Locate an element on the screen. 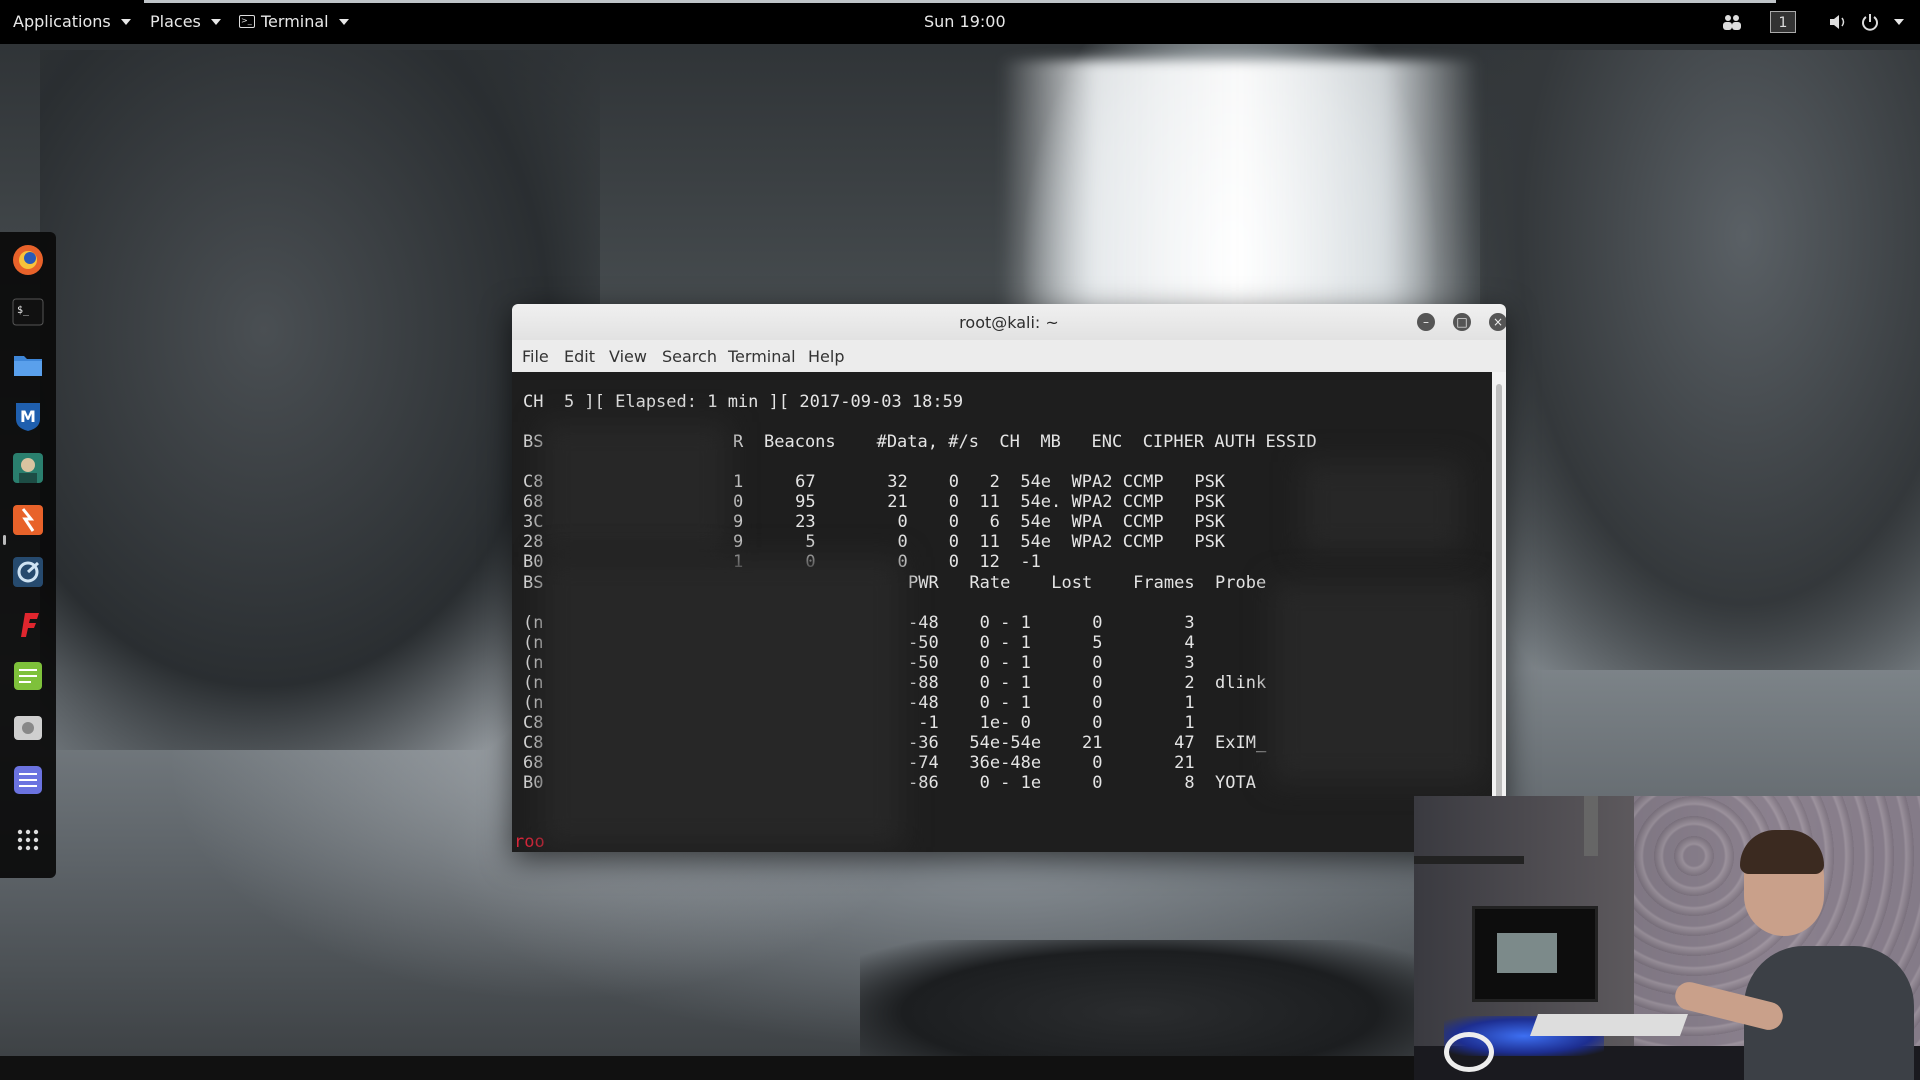 Image resolution: width=1920 pixels, height=1080 pixels. client-row-values: -48 0 - 1 0 1 is located at coordinates (1051, 703).